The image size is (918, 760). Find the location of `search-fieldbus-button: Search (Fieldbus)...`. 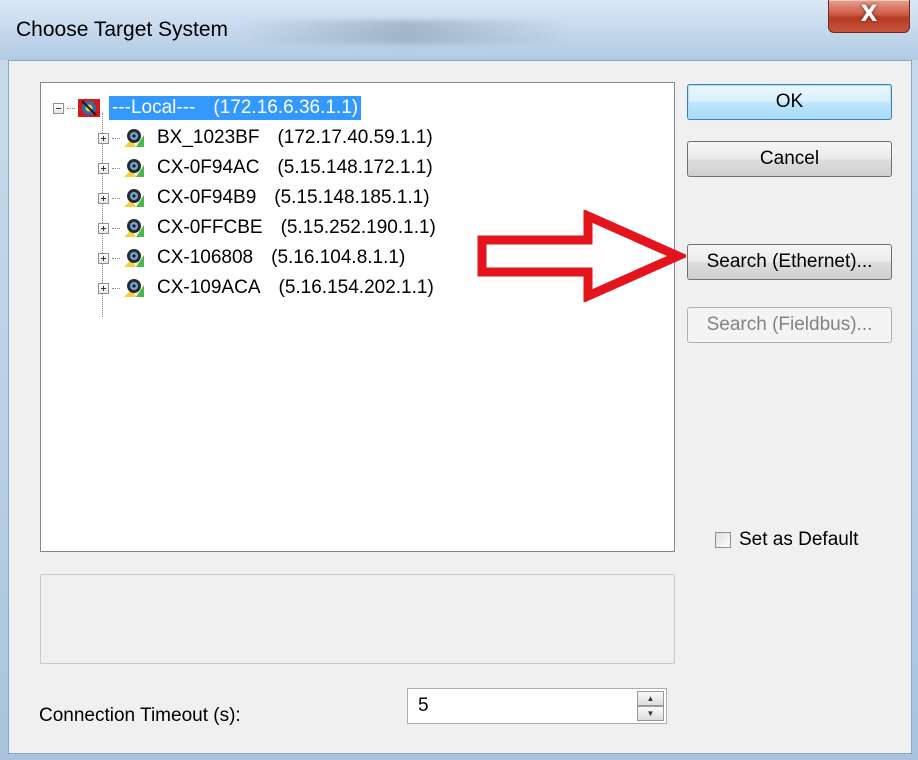

search-fieldbus-button: Search (Fieldbus)... is located at coordinates (789, 325).